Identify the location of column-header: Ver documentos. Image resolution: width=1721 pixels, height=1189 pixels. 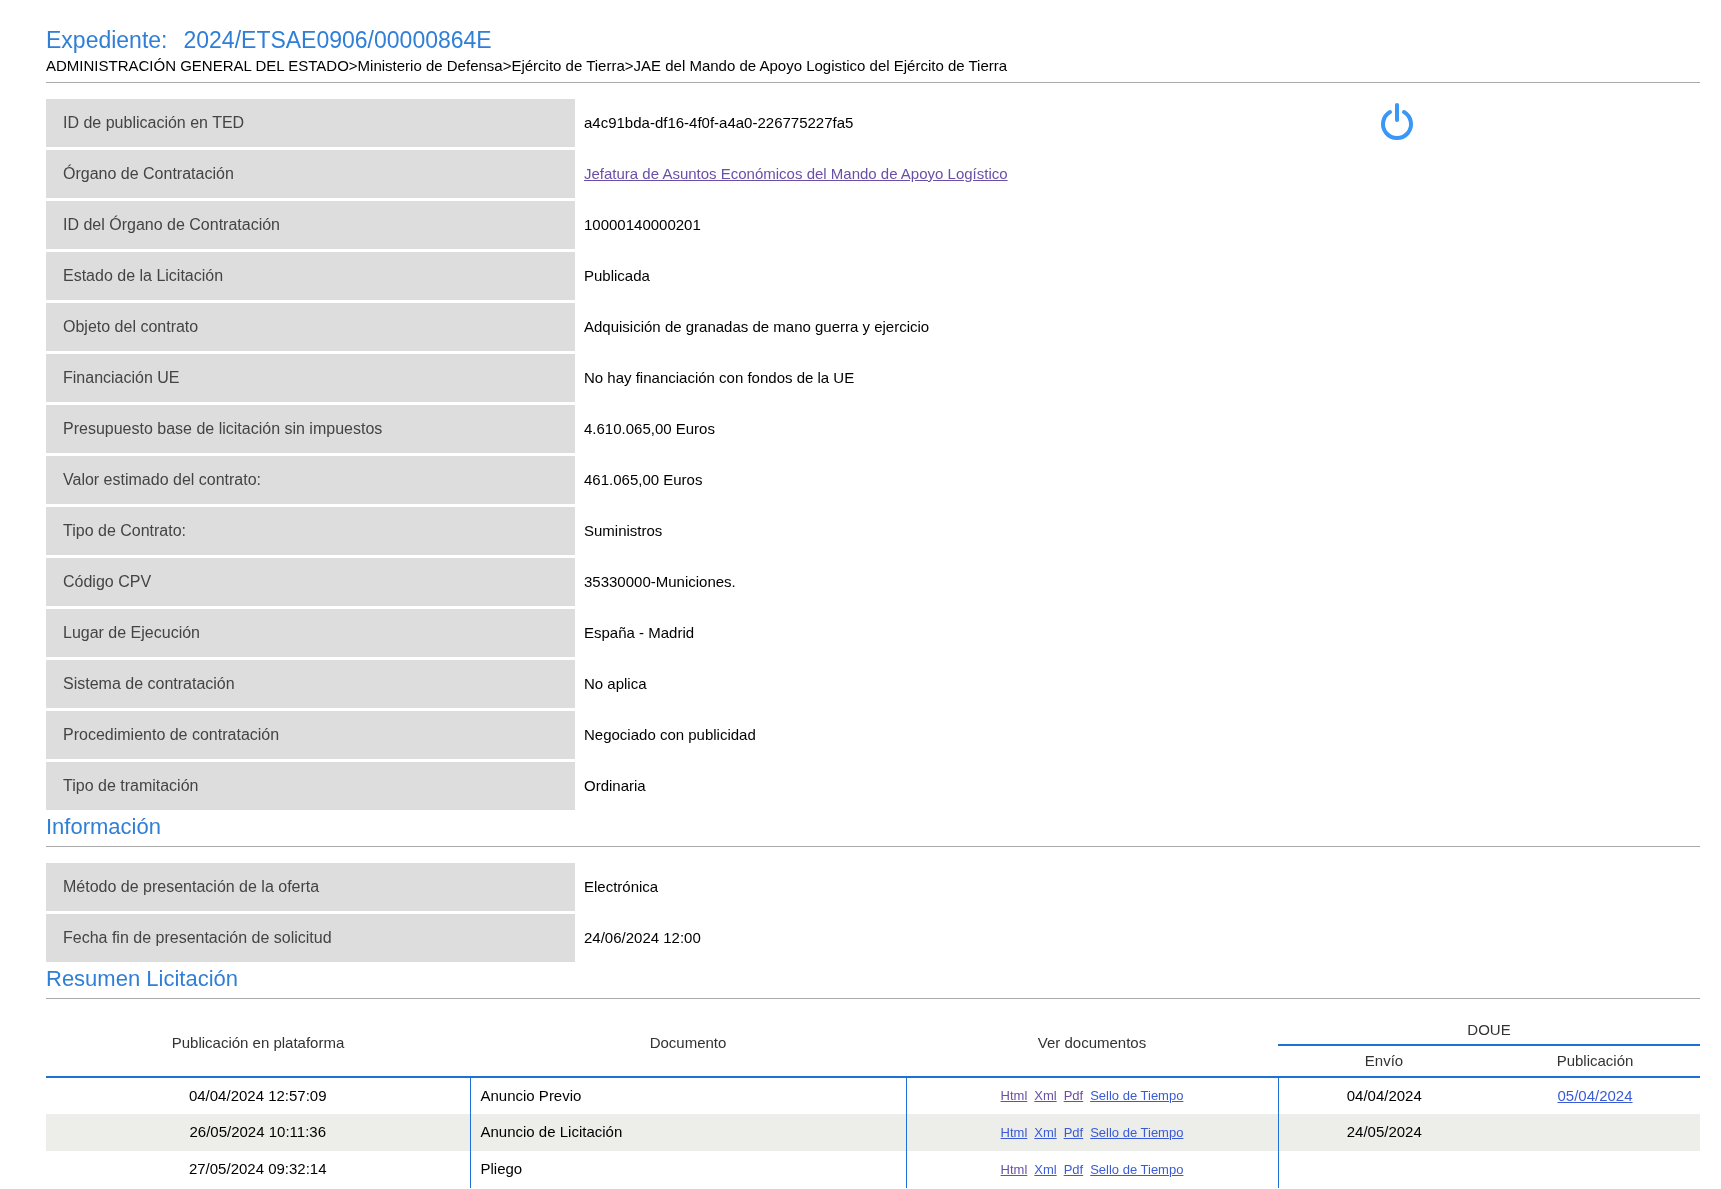
(1092, 1044).